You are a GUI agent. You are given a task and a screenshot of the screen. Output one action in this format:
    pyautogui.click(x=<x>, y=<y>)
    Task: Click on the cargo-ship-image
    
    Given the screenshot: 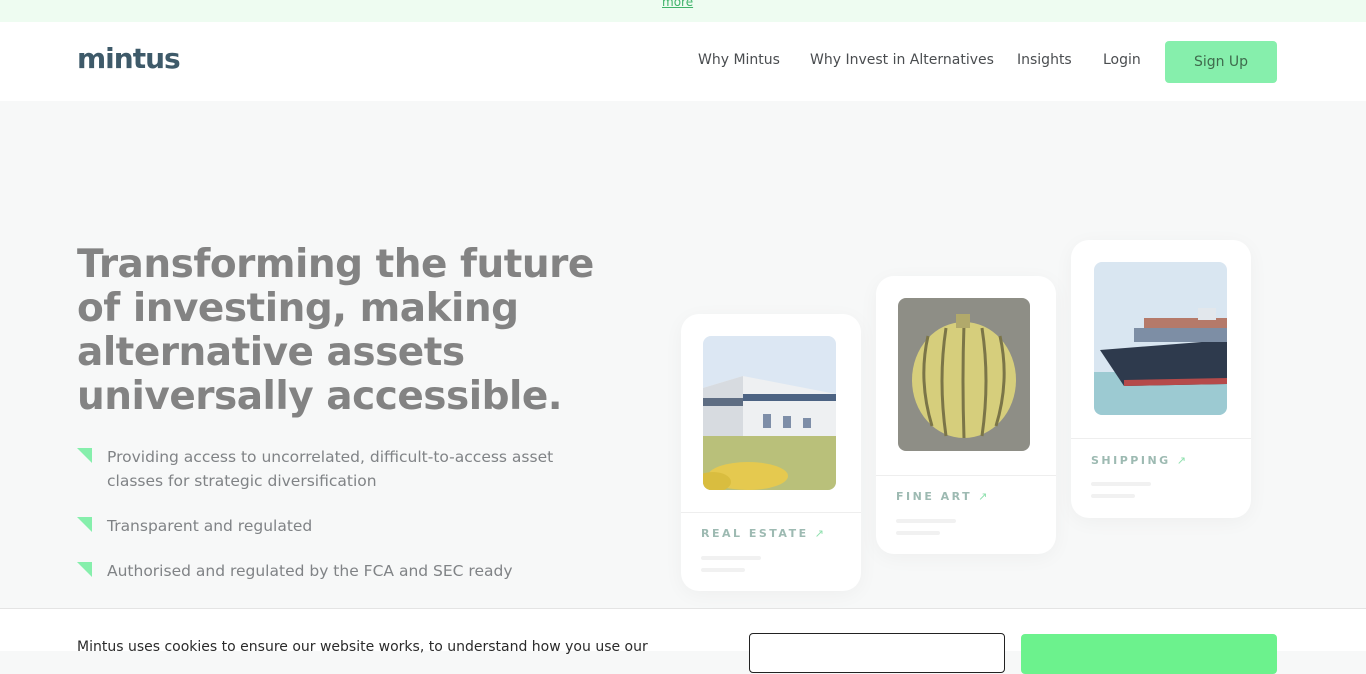 What is the action you would take?
    pyautogui.click(x=1160, y=338)
    